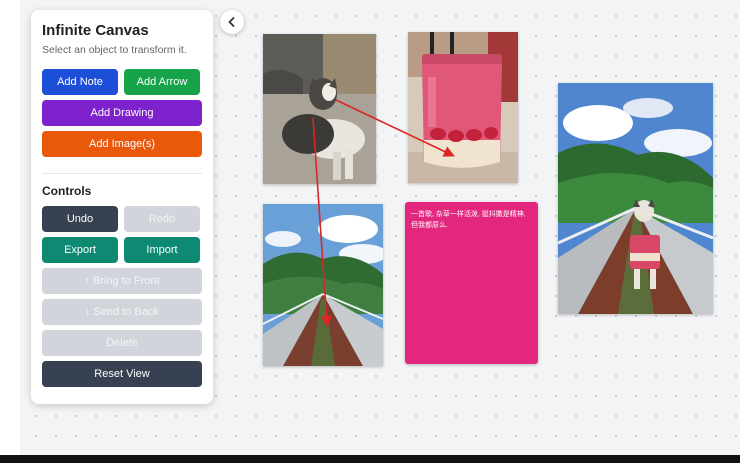  Describe the element at coordinates (122, 343) in the screenshot. I see `delete-button: Delete` at that location.